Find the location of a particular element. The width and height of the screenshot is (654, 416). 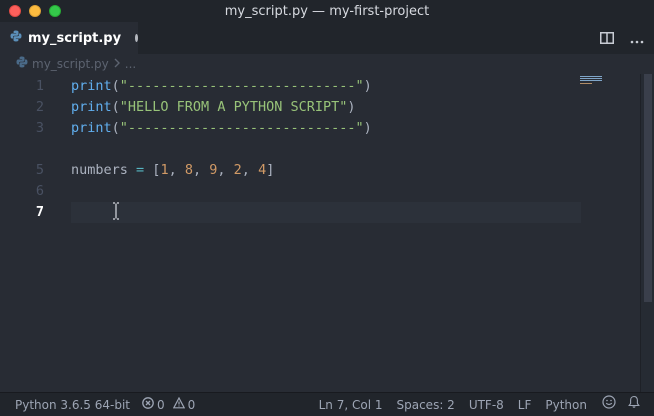

editor-tab: my_script.py is located at coordinates (69, 38).